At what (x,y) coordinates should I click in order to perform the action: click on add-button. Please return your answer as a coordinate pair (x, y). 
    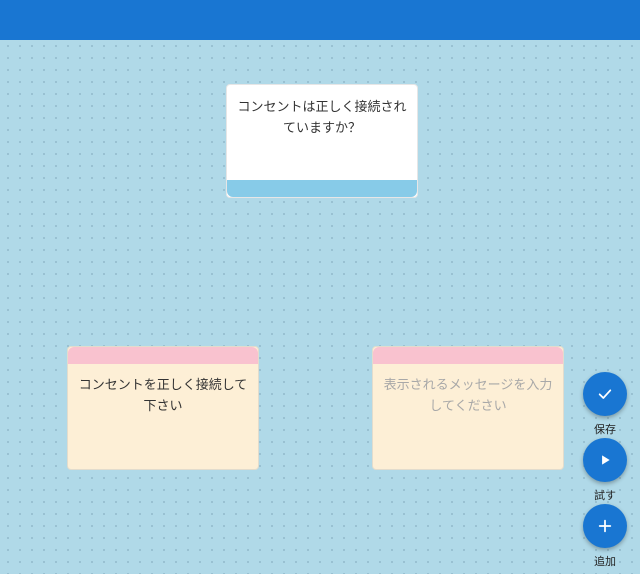
    Looking at the image, I should click on (605, 526).